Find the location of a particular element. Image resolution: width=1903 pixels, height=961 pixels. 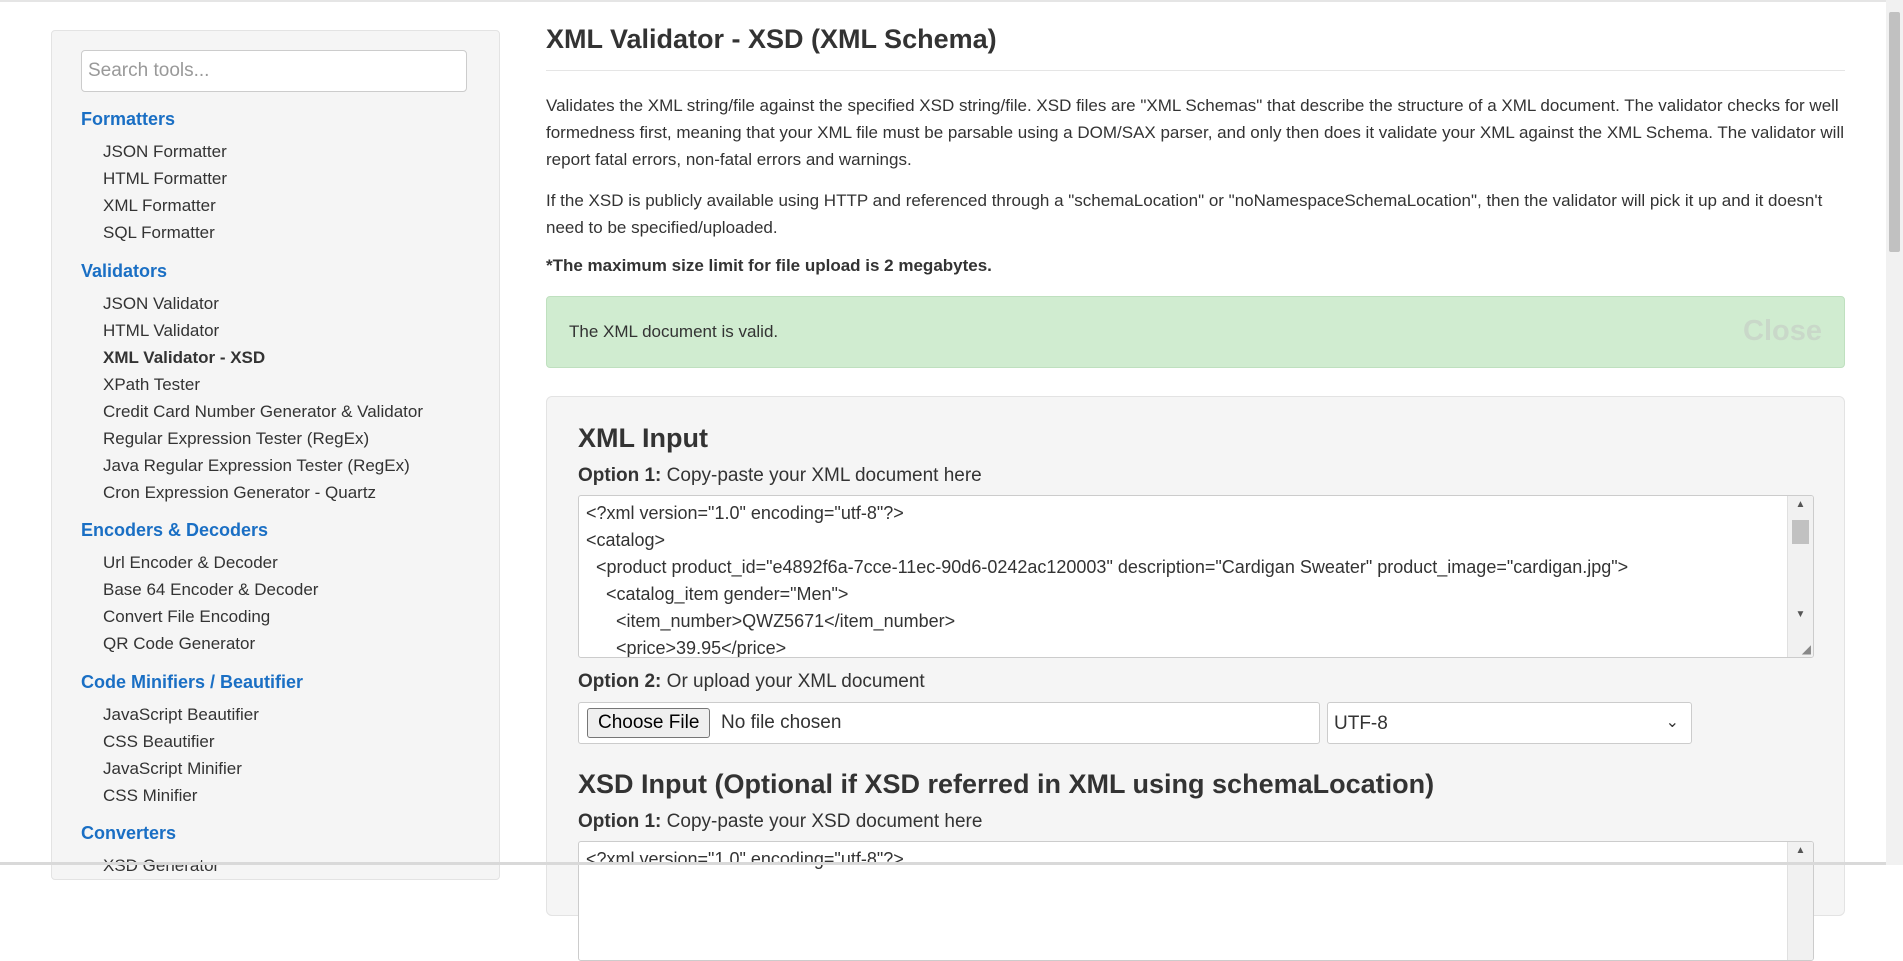

encoding-value: UTF-8 is located at coordinates (1361, 723).